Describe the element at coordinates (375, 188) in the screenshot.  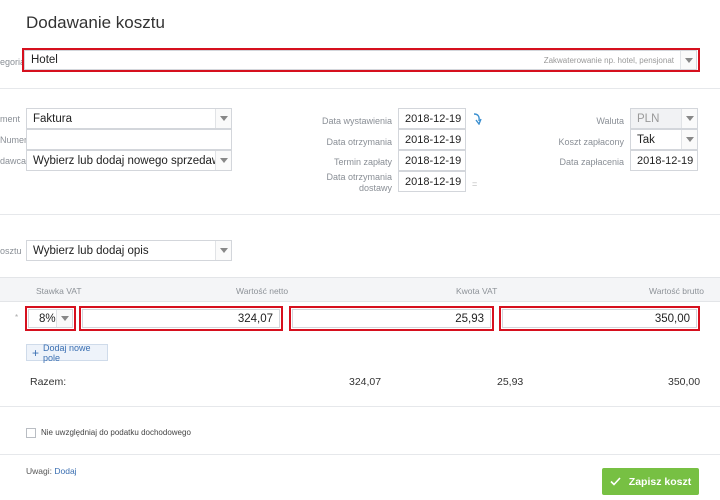
I see `delivery-date-label-2: dostawy` at that location.